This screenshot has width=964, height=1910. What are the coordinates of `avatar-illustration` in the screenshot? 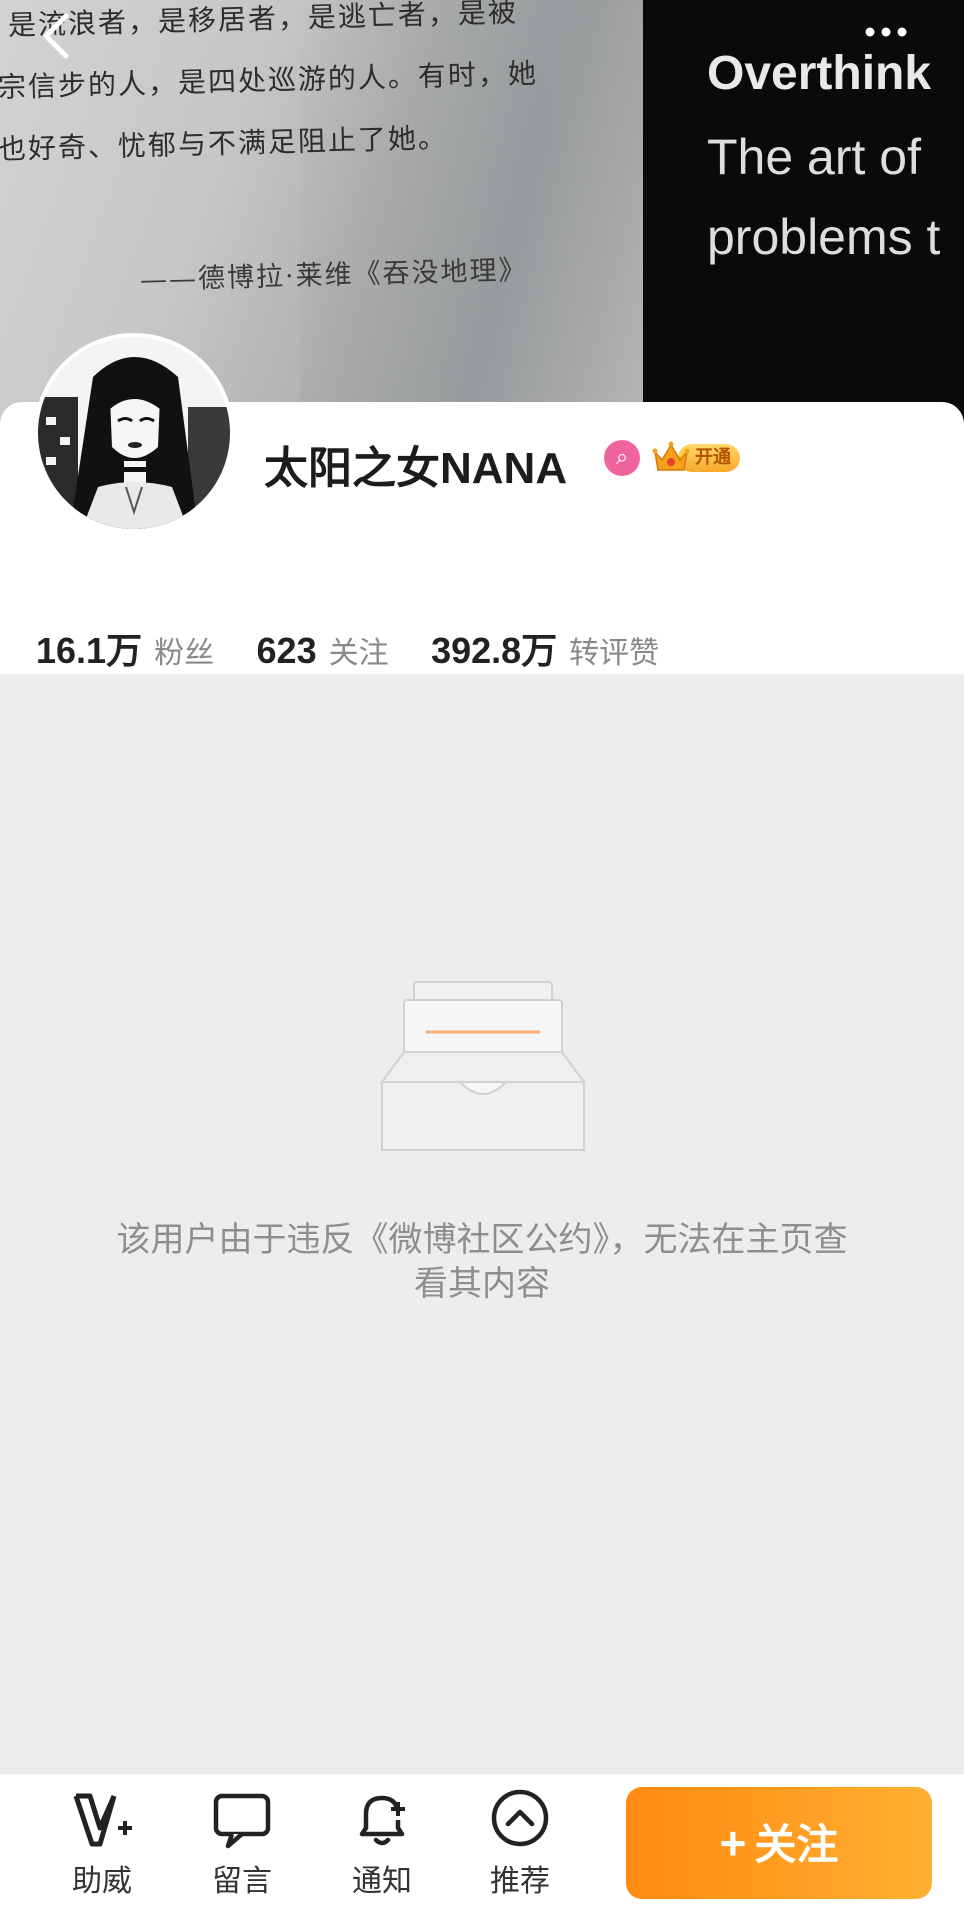 It's located at (134, 433).